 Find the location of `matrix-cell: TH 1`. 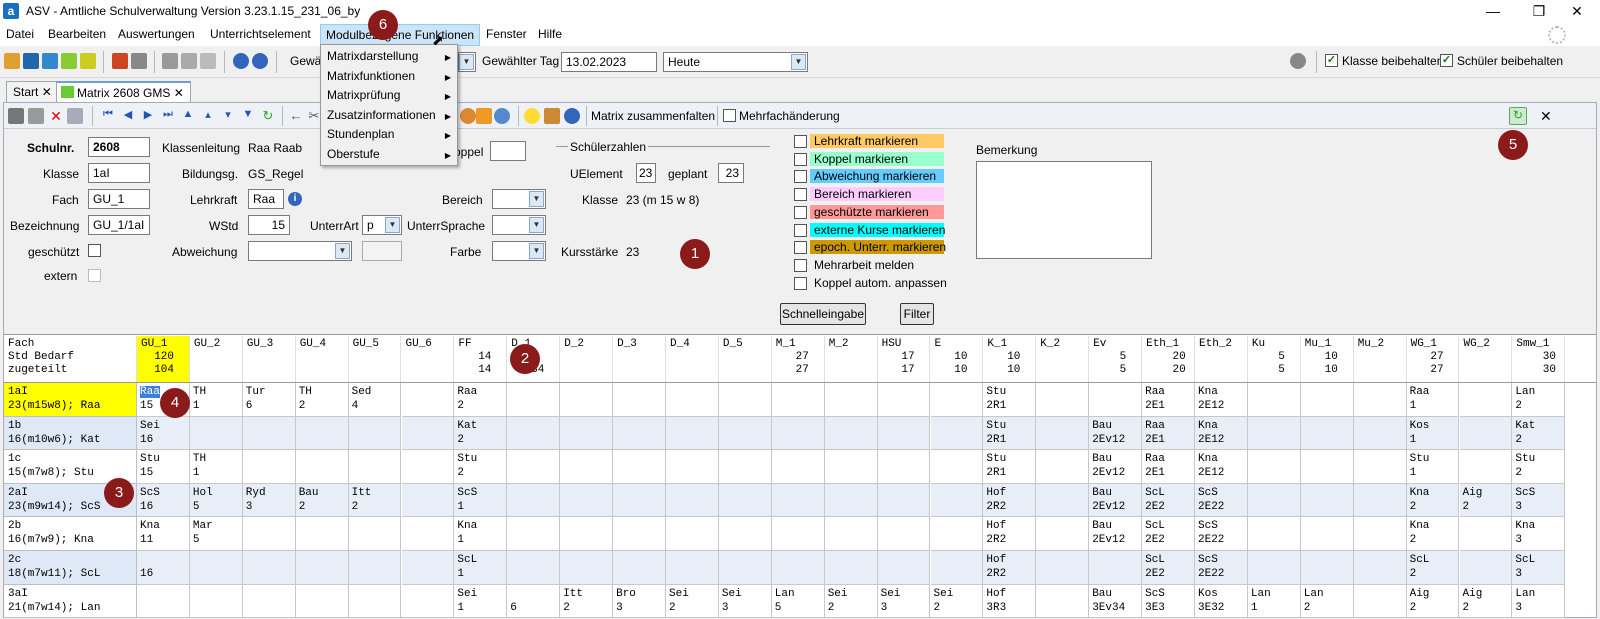

matrix-cell: TH 1 is located at coordinates (216, 467).